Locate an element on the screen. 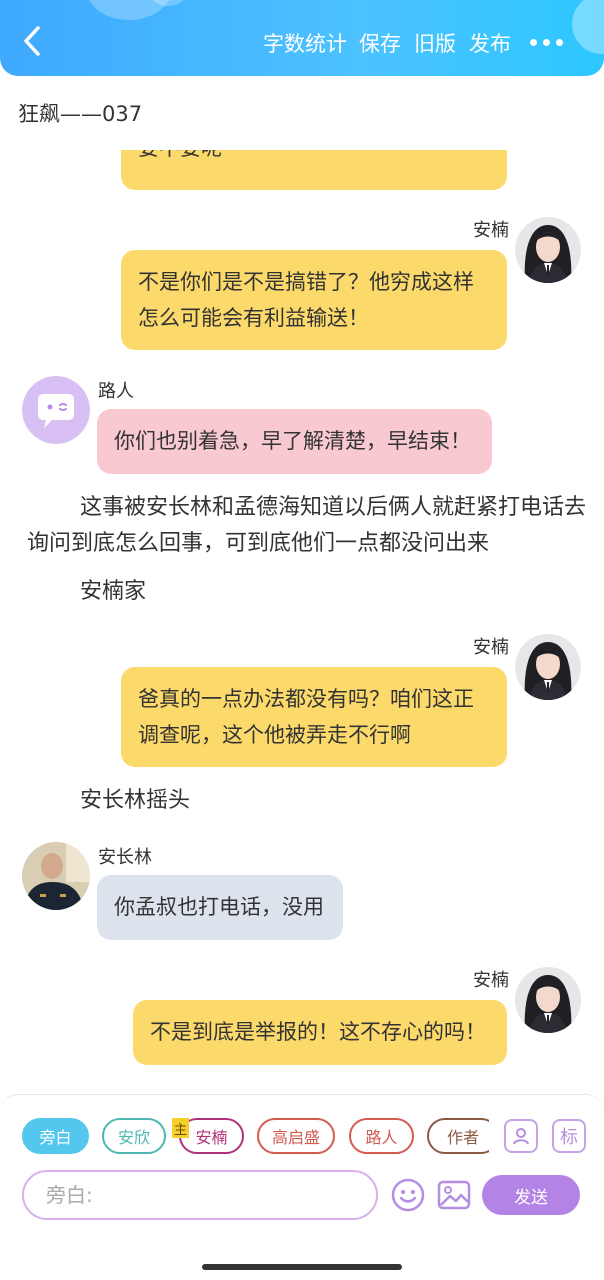 This screenshot has height=1280, width=604. message-bubble: 你孟叔也打电话，没用 is located at coordinates (220, 907).